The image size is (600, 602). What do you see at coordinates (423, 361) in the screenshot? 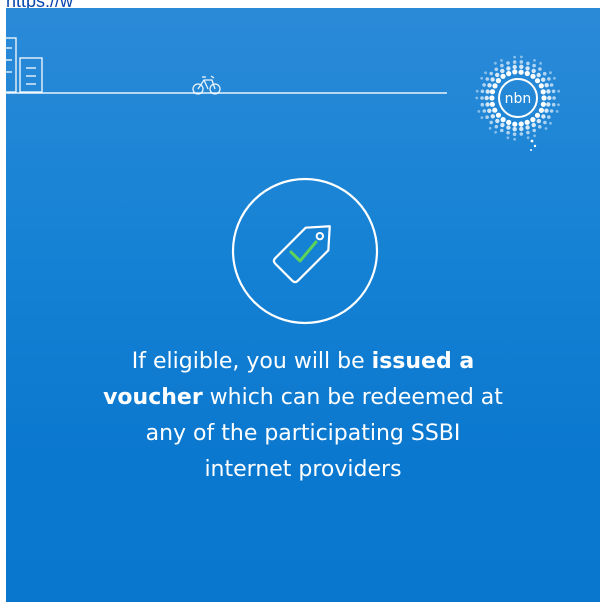
I see `message-emphasis: issued a` at bounding box center [423, 361].